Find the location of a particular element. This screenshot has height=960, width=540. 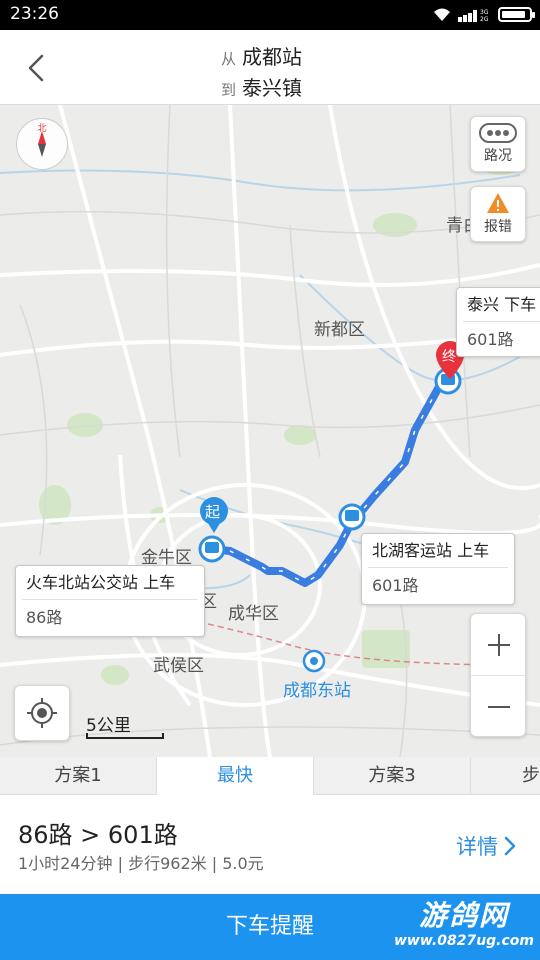

details-link: 详情 is located at coordinates (486, 846).